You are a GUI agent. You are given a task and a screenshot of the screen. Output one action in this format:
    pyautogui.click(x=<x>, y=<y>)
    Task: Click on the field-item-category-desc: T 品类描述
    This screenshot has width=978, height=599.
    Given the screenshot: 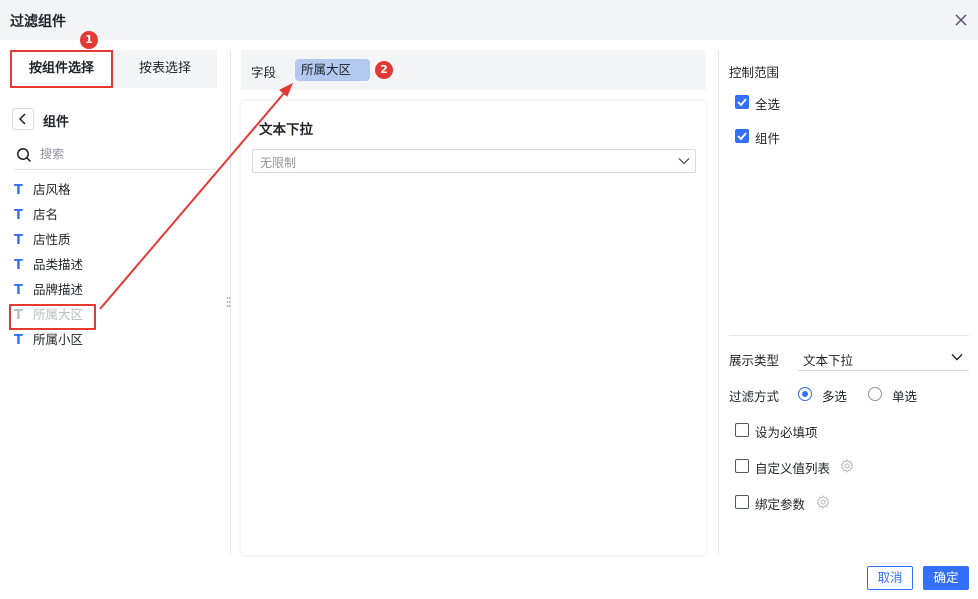 What is the action you would take?
    pyautogui.click(x=48, y=265)
    